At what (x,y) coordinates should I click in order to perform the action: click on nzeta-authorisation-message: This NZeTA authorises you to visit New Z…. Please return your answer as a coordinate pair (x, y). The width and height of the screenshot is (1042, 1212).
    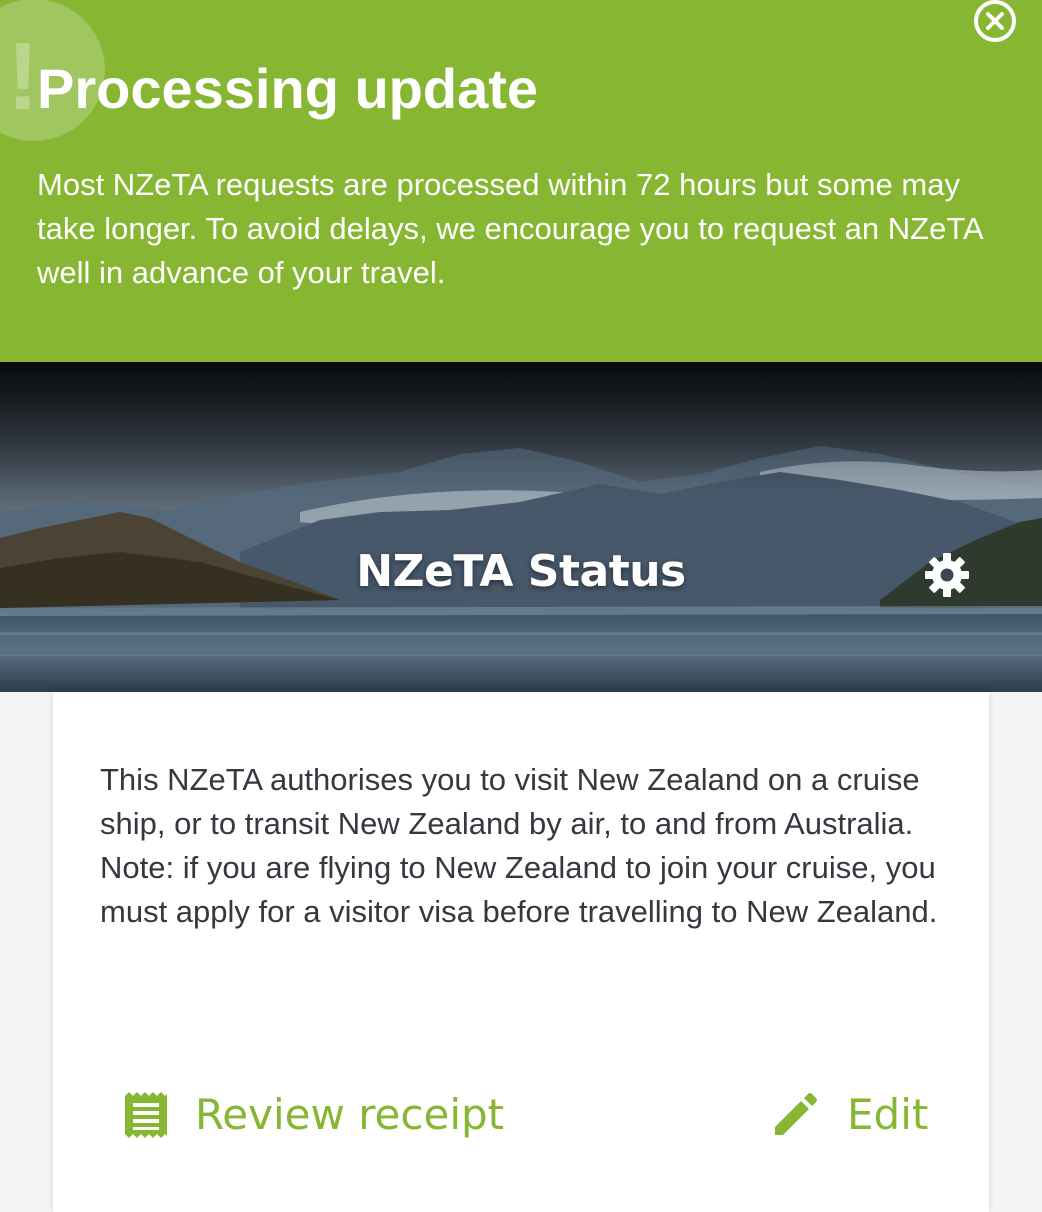
    Looking at the image, I should click on (519, 845).